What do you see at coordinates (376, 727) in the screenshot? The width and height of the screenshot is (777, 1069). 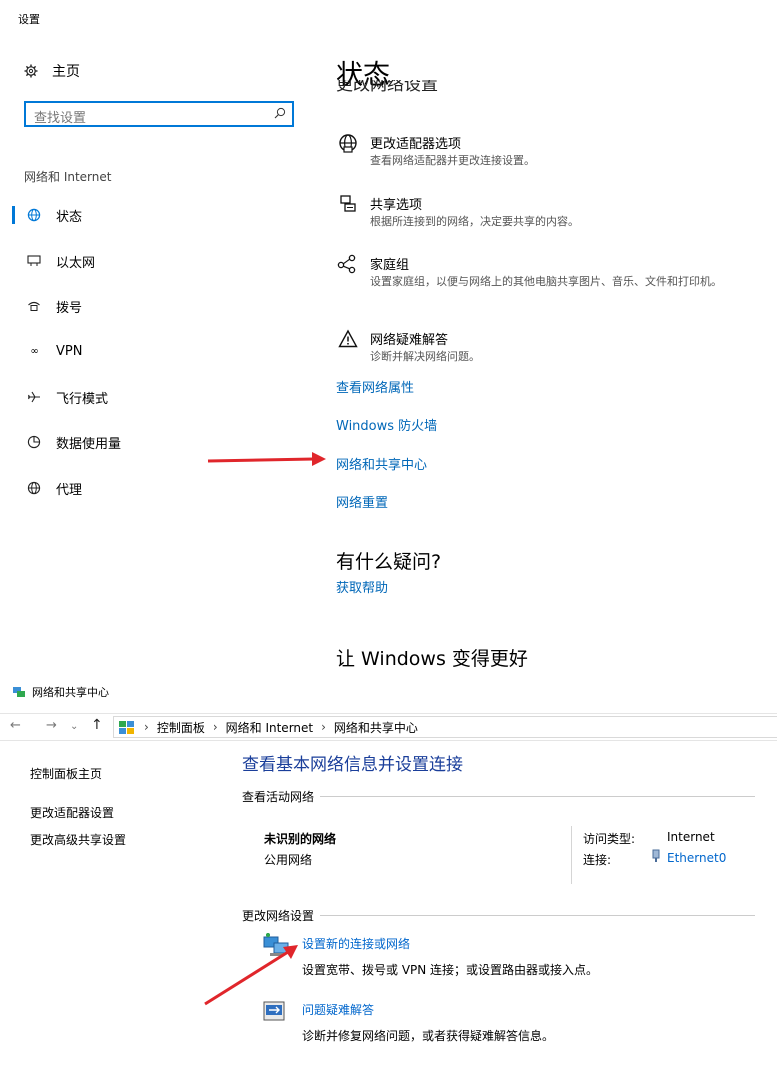 I see `breadcrumb-item: 网络和共享中心` at bounding box center [376, 727].